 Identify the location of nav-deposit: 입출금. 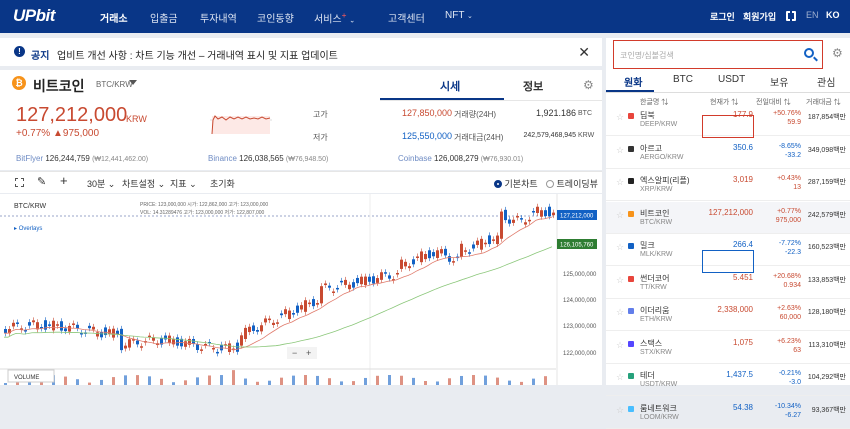
(164, 17).